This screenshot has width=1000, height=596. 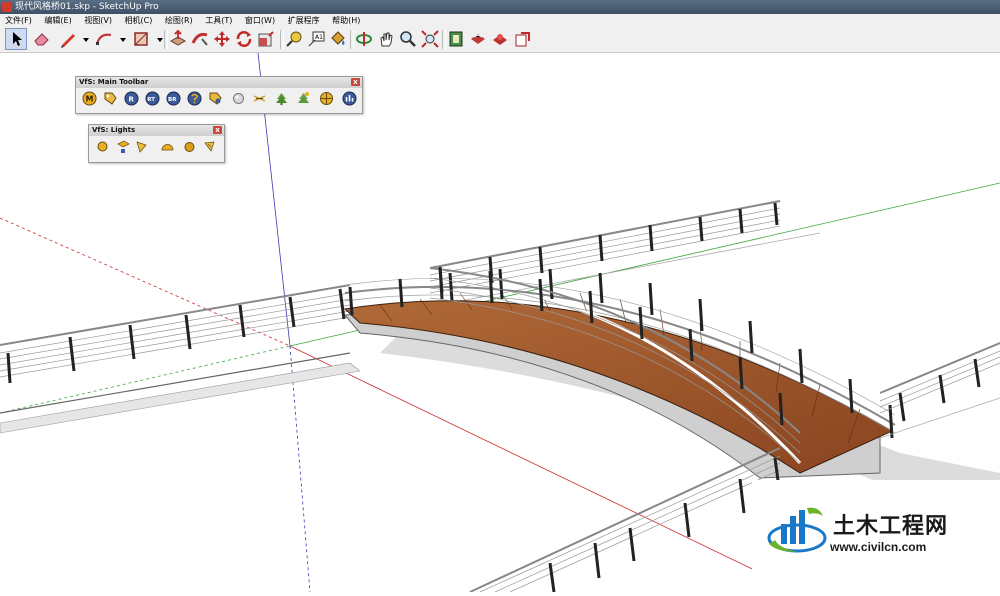 I want to click on paint-bucket-tool-button, so click(x=338, y=39).